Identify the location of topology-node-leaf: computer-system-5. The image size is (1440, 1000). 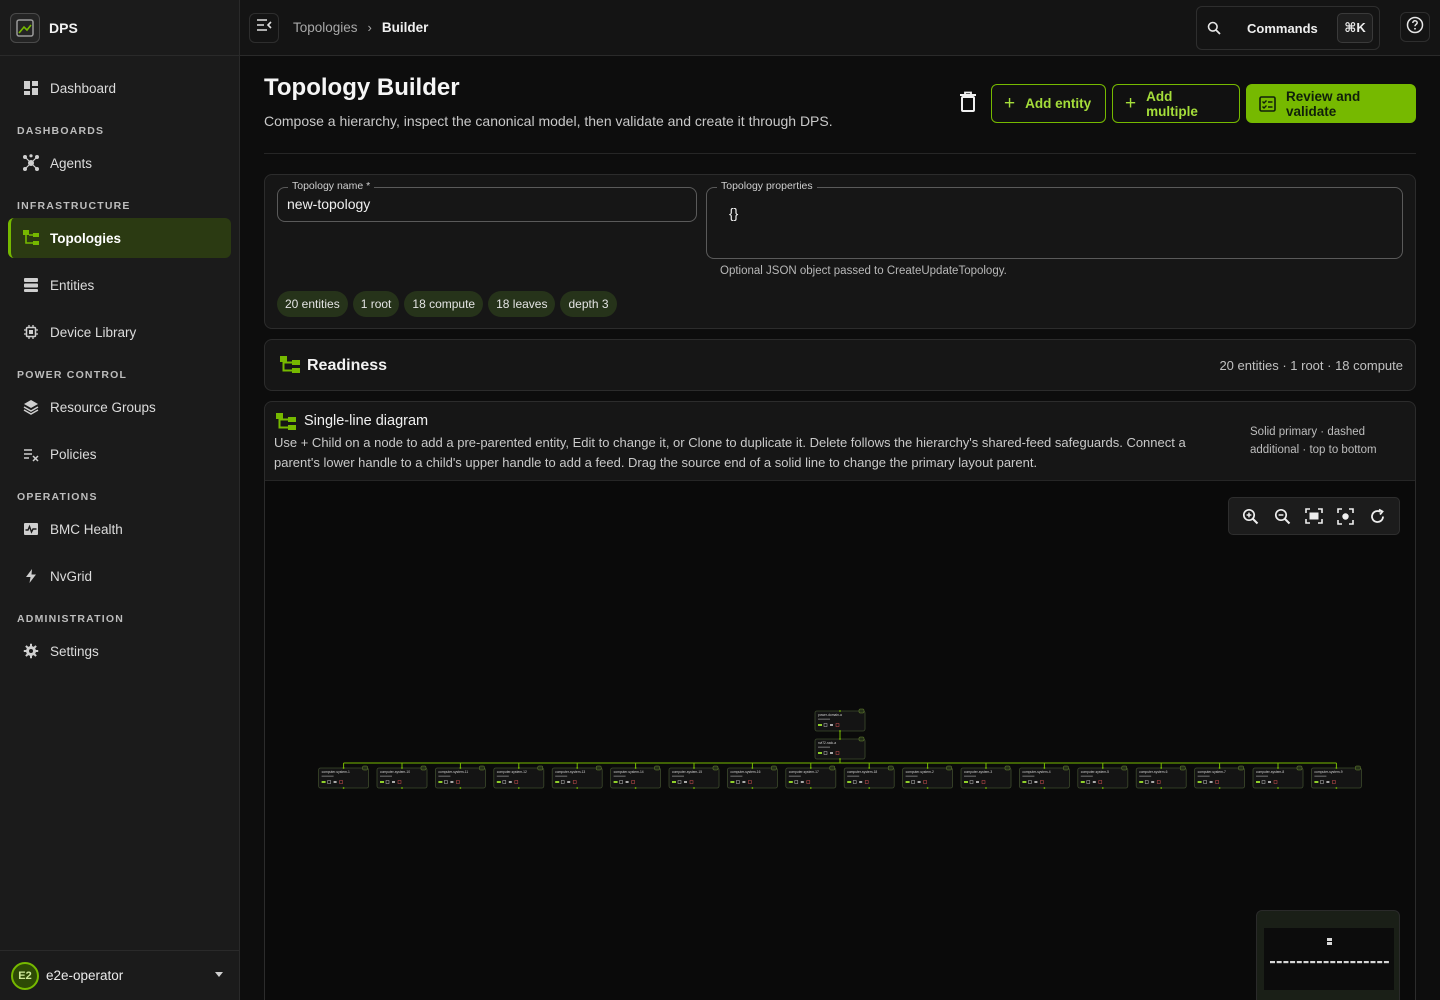
(1103, 777).